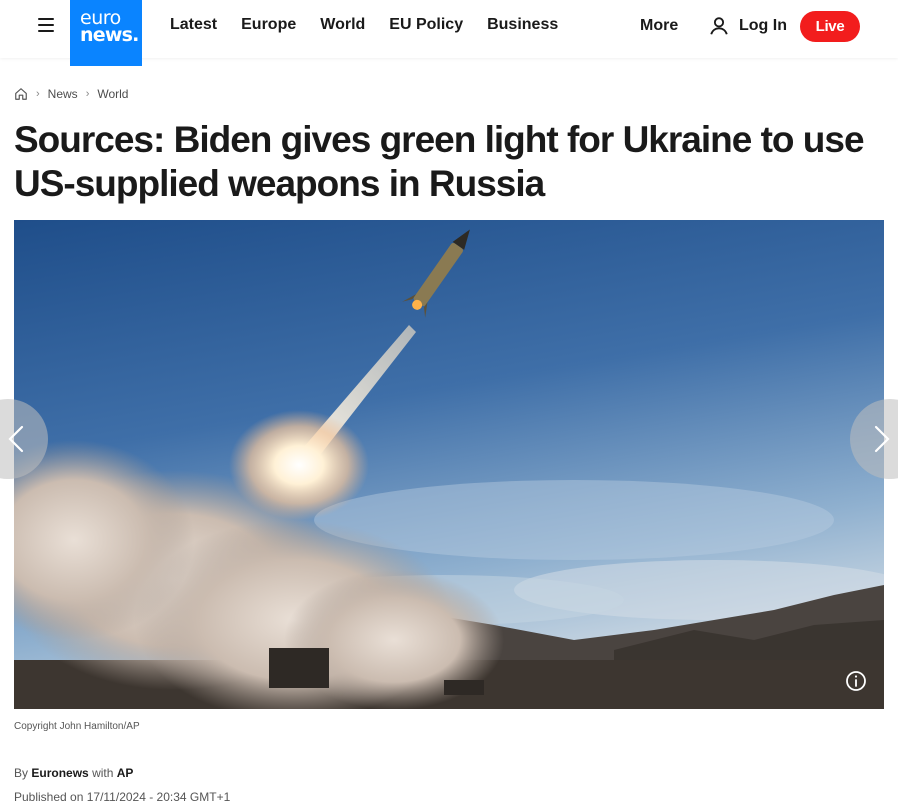 Image resolution: width=898 pixels, height=810 pixels. I want to click on byline-author: Euronews, so click(59, 773).